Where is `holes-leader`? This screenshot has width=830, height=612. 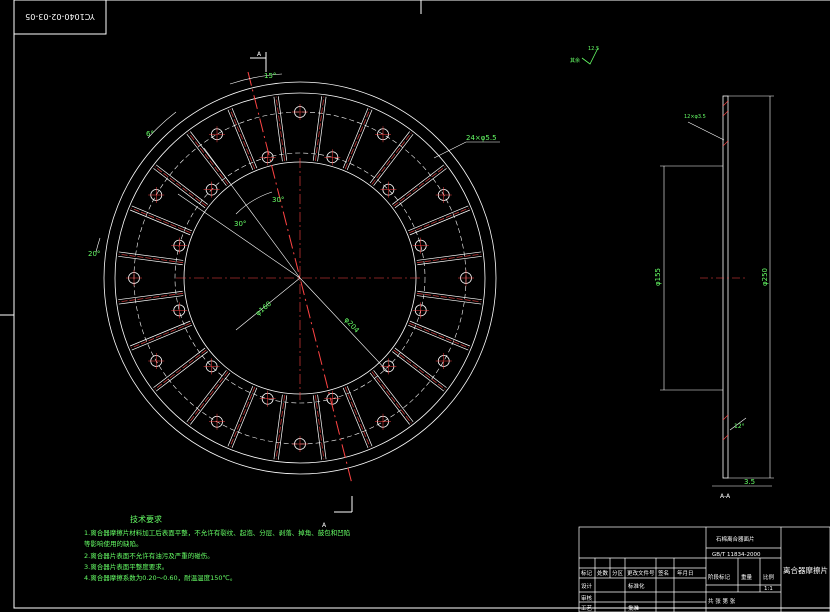 holes-leader is located at coordinates (450, 150).